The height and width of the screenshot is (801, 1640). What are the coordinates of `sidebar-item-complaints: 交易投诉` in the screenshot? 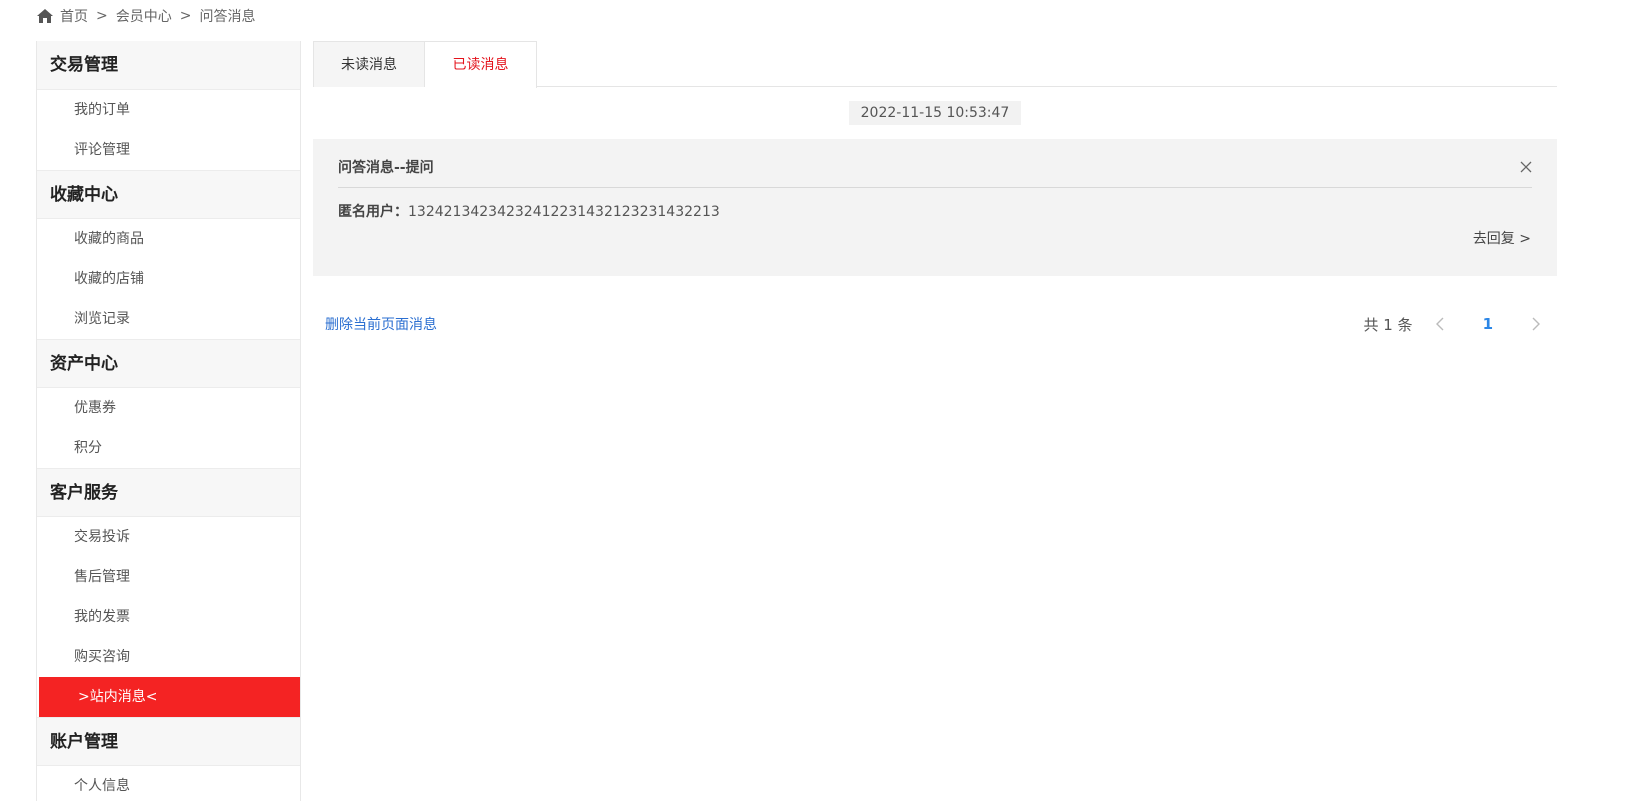 It's located at (168, 537).